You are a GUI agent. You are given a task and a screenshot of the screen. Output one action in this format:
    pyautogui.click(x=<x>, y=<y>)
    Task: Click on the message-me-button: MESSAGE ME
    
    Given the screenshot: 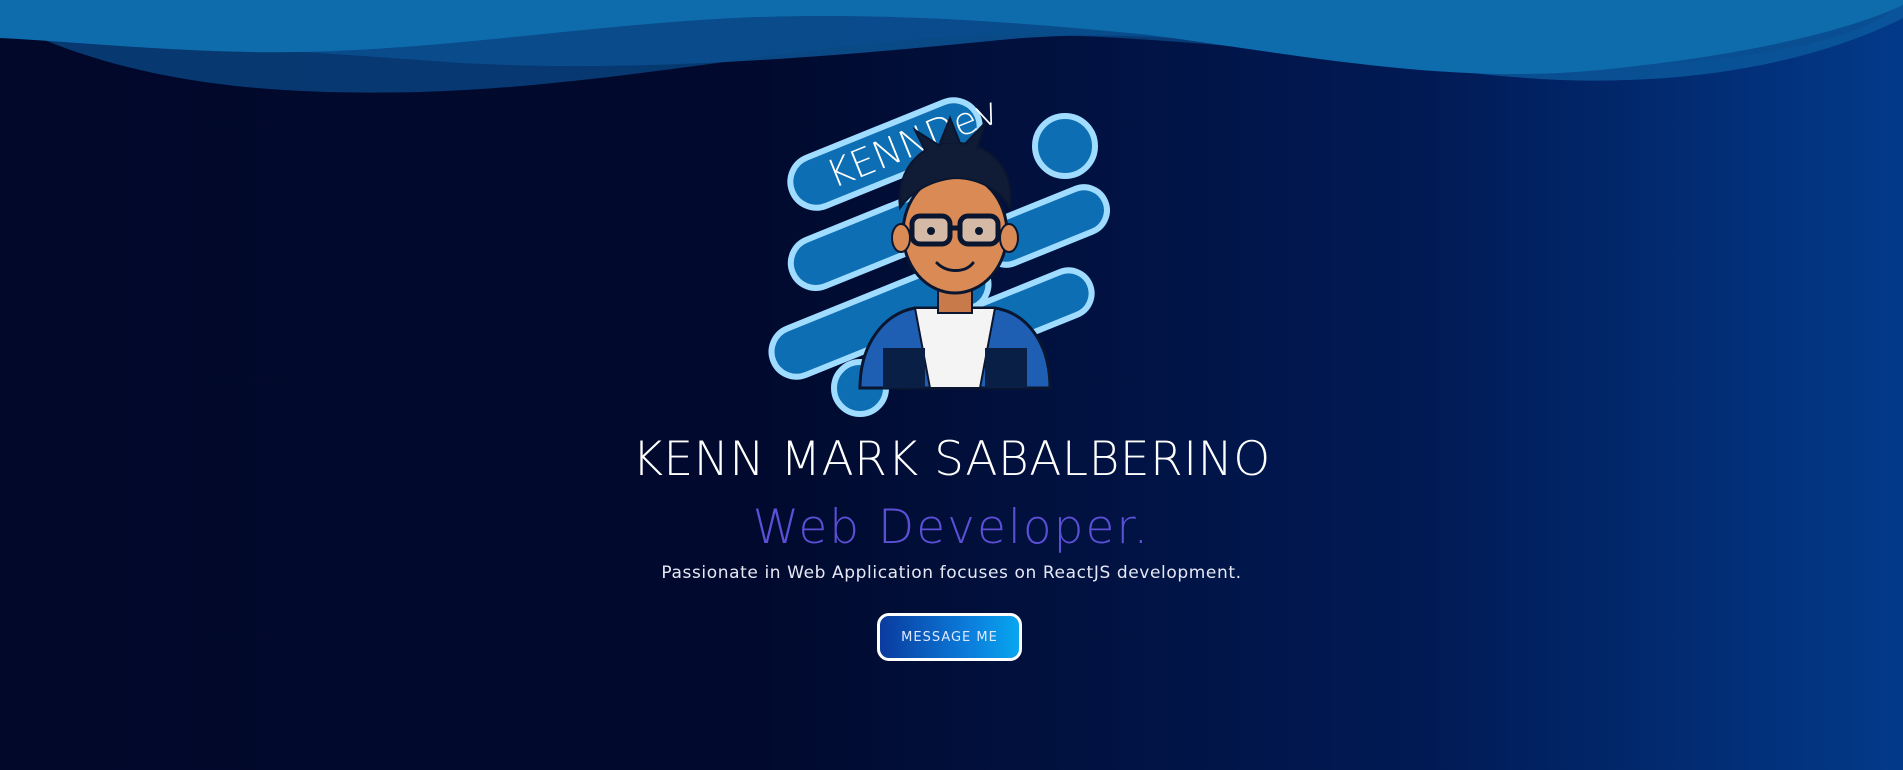 What is the action you would take?
    pyautogui.click(x=949, y=637)
    